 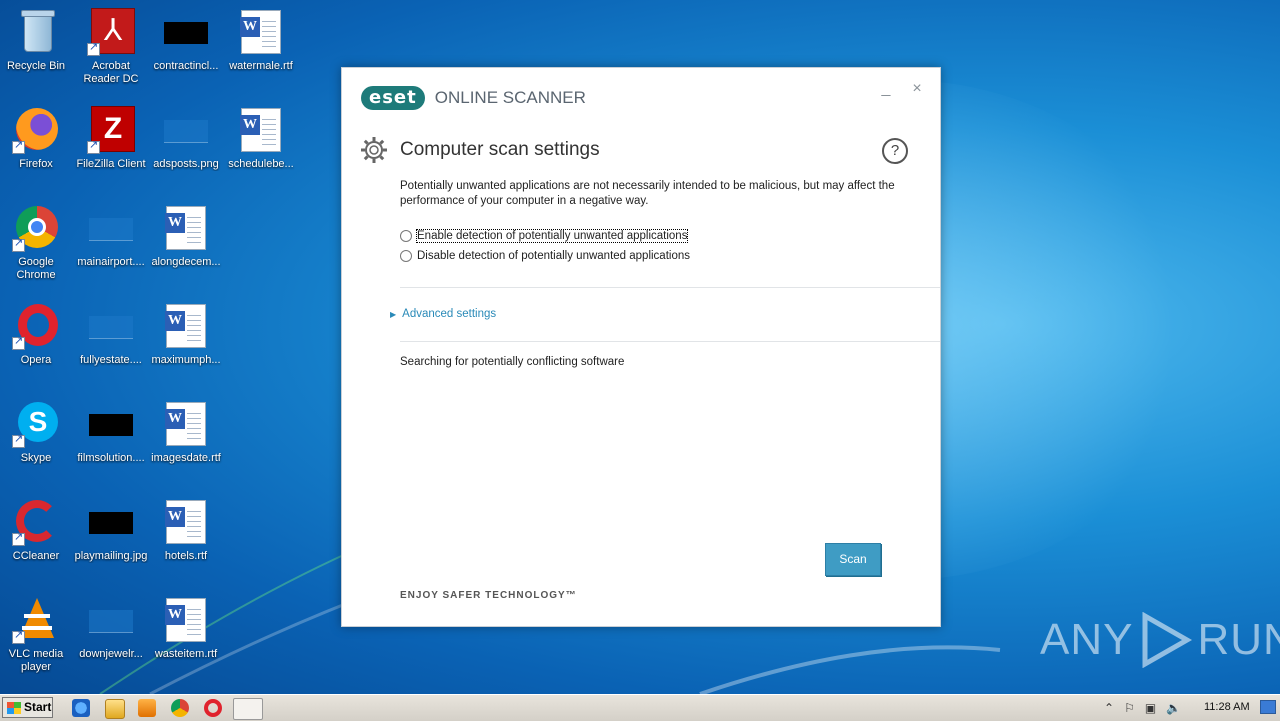 I want to click on desktop-icon-label: VLC media player, so click(x=36, y=660).